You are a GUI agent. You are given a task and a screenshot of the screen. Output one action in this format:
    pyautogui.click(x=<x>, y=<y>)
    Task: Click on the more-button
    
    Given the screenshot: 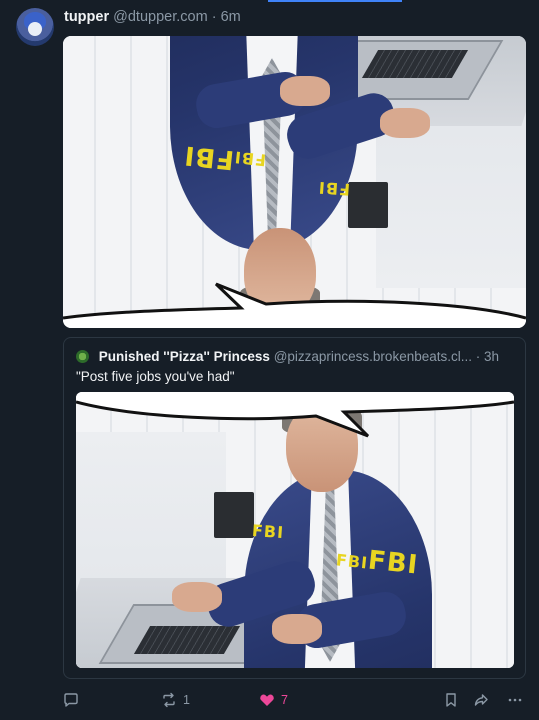 What is the action you would take?
    pyautogui.click(x=515, y=700)
    